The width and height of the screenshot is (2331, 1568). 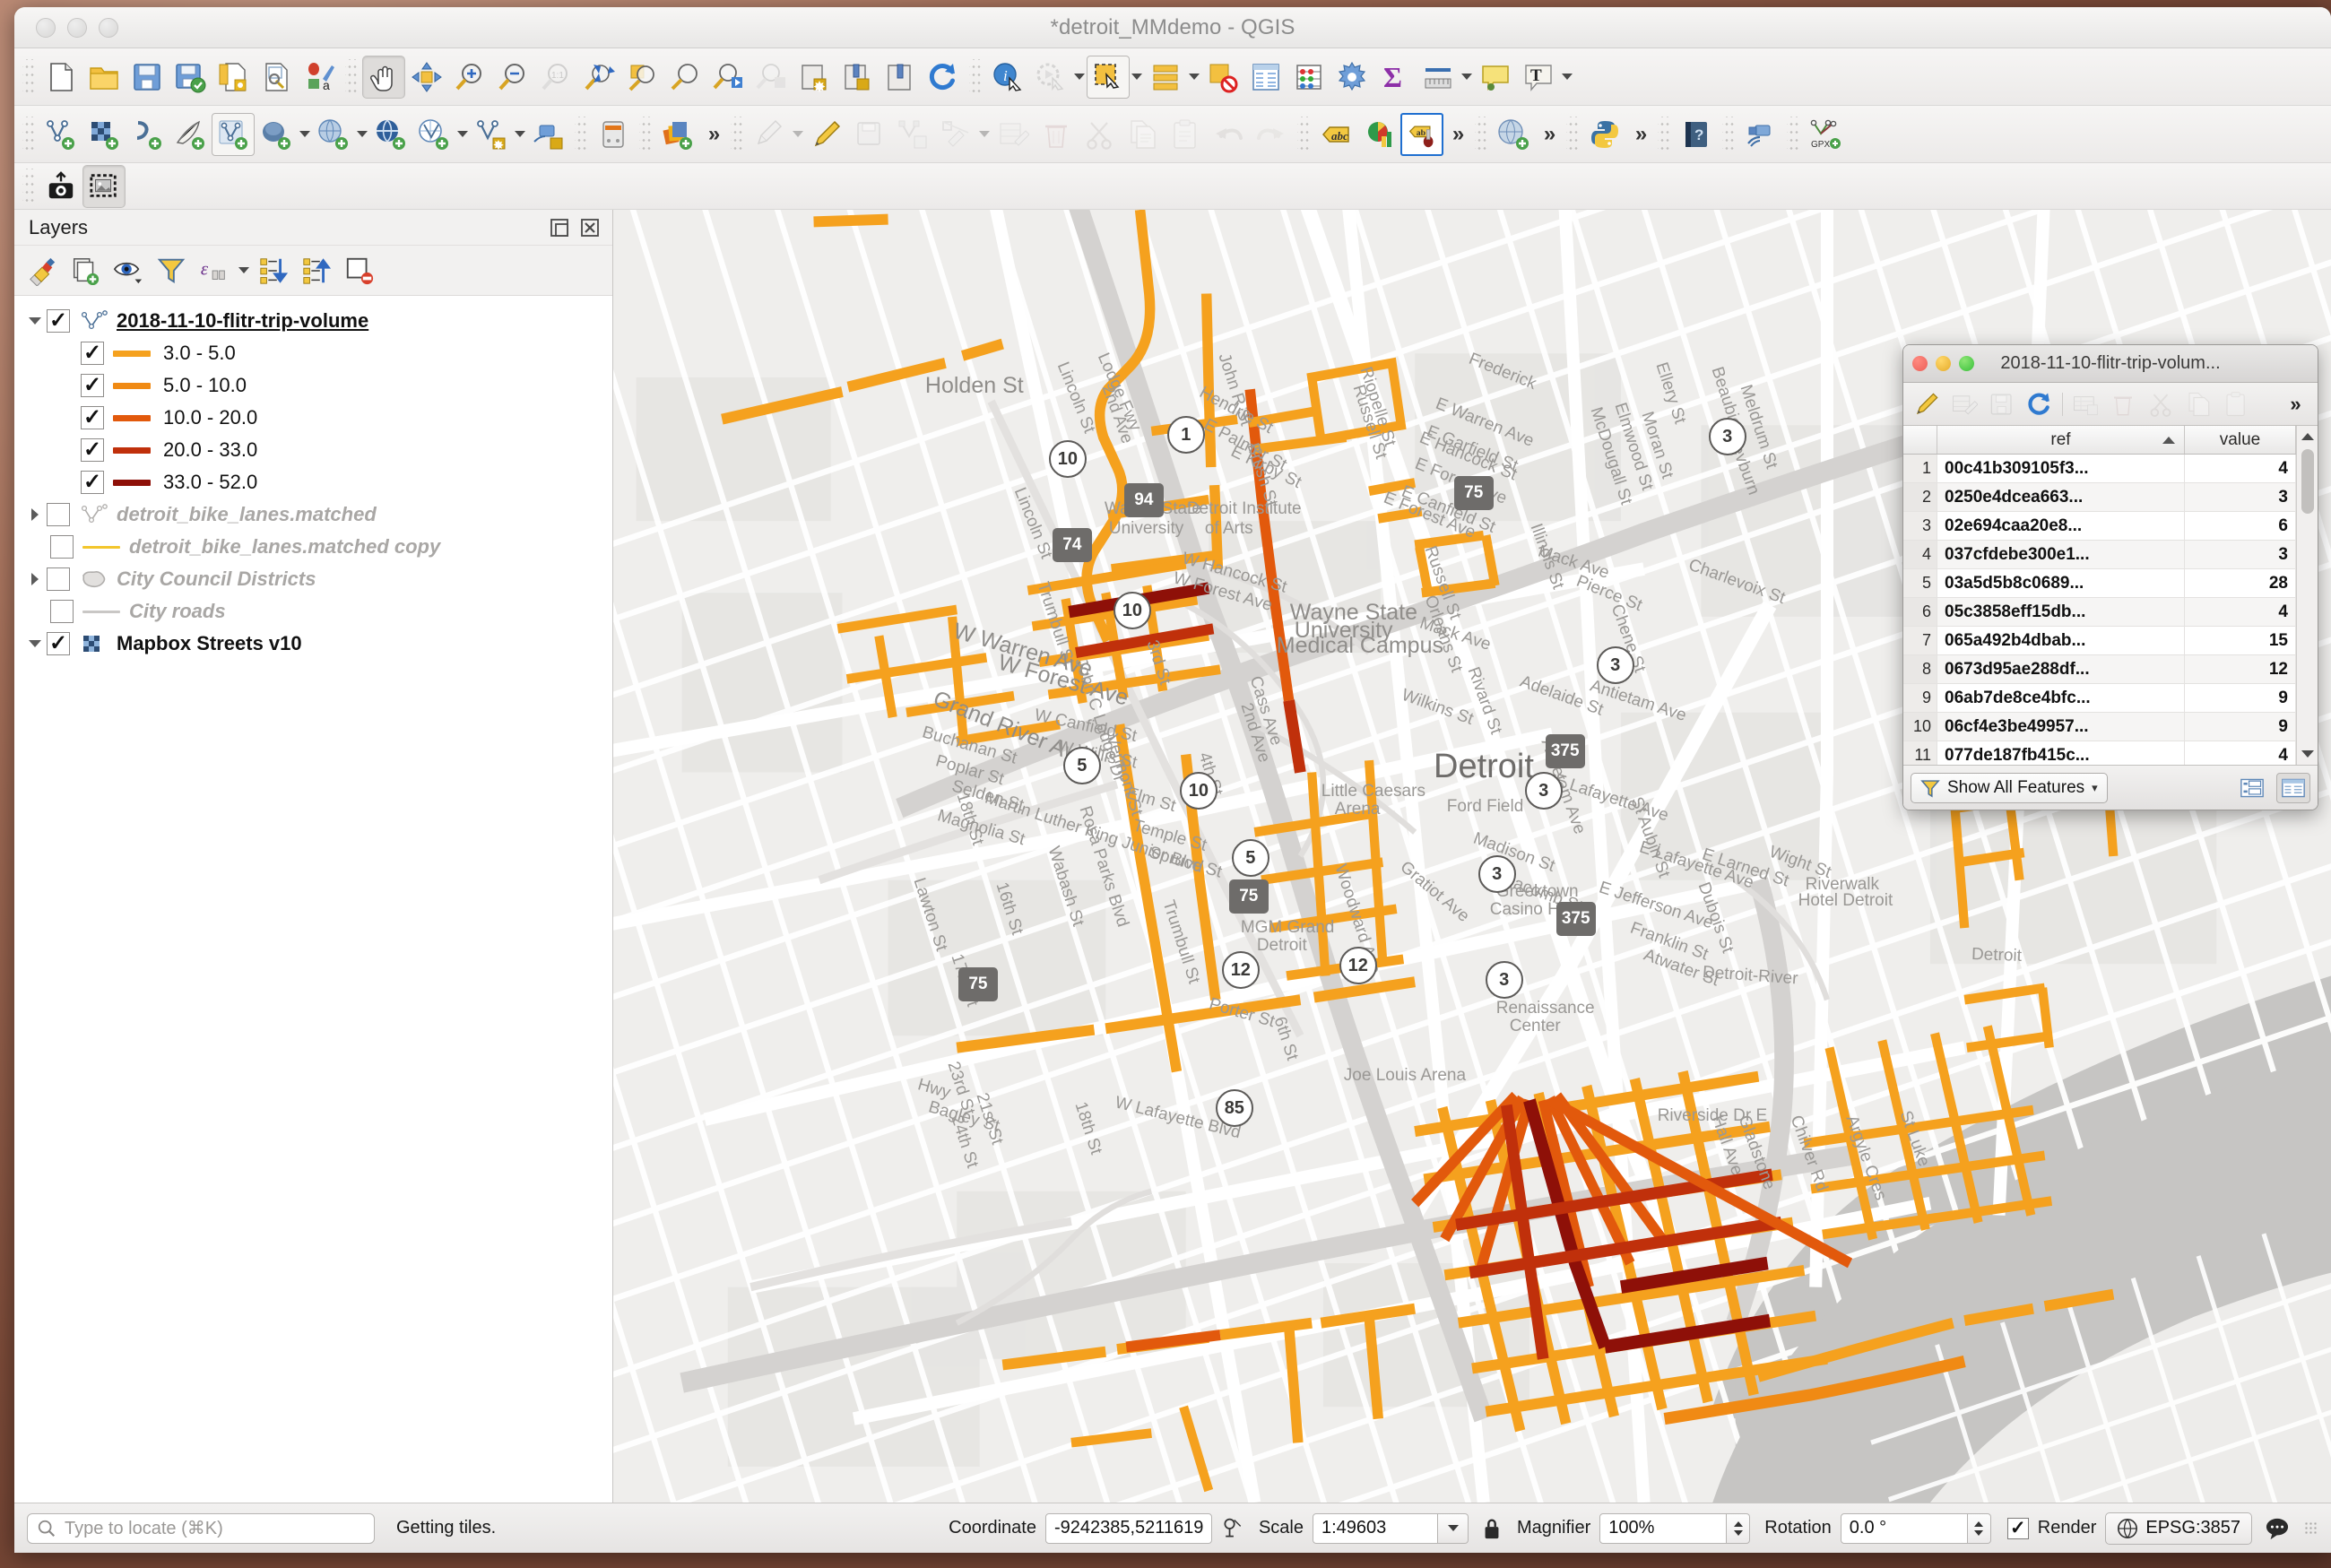 I want to click on legend-class-row: 10.0 - 20.0, so click(x=313, y=418).